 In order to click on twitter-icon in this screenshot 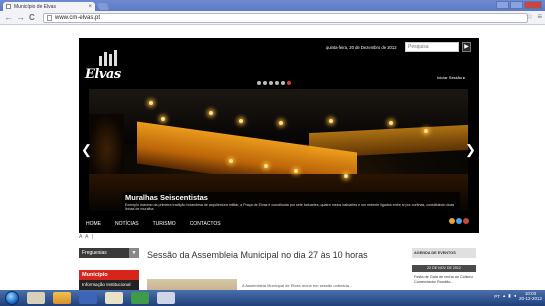, I will do `click(459, 221)`.